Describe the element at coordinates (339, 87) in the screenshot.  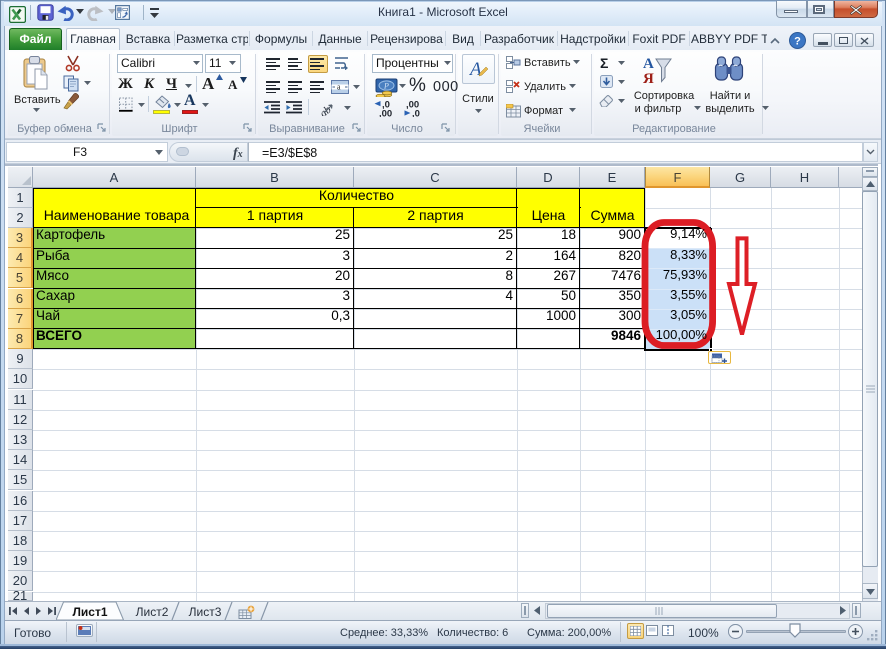
I see `svg-text: a` at that location.